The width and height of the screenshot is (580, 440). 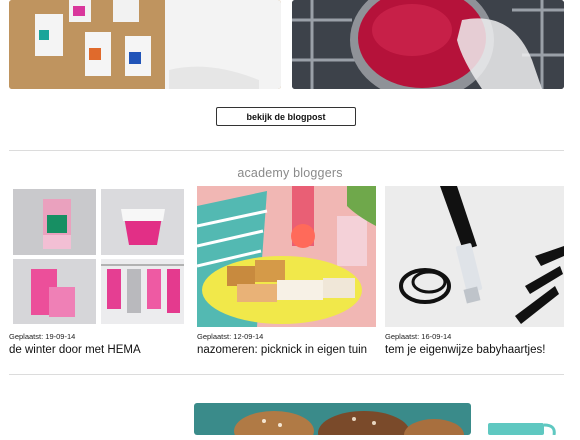 I want to click on dye-packages-photo, so click(x=145, y=44).